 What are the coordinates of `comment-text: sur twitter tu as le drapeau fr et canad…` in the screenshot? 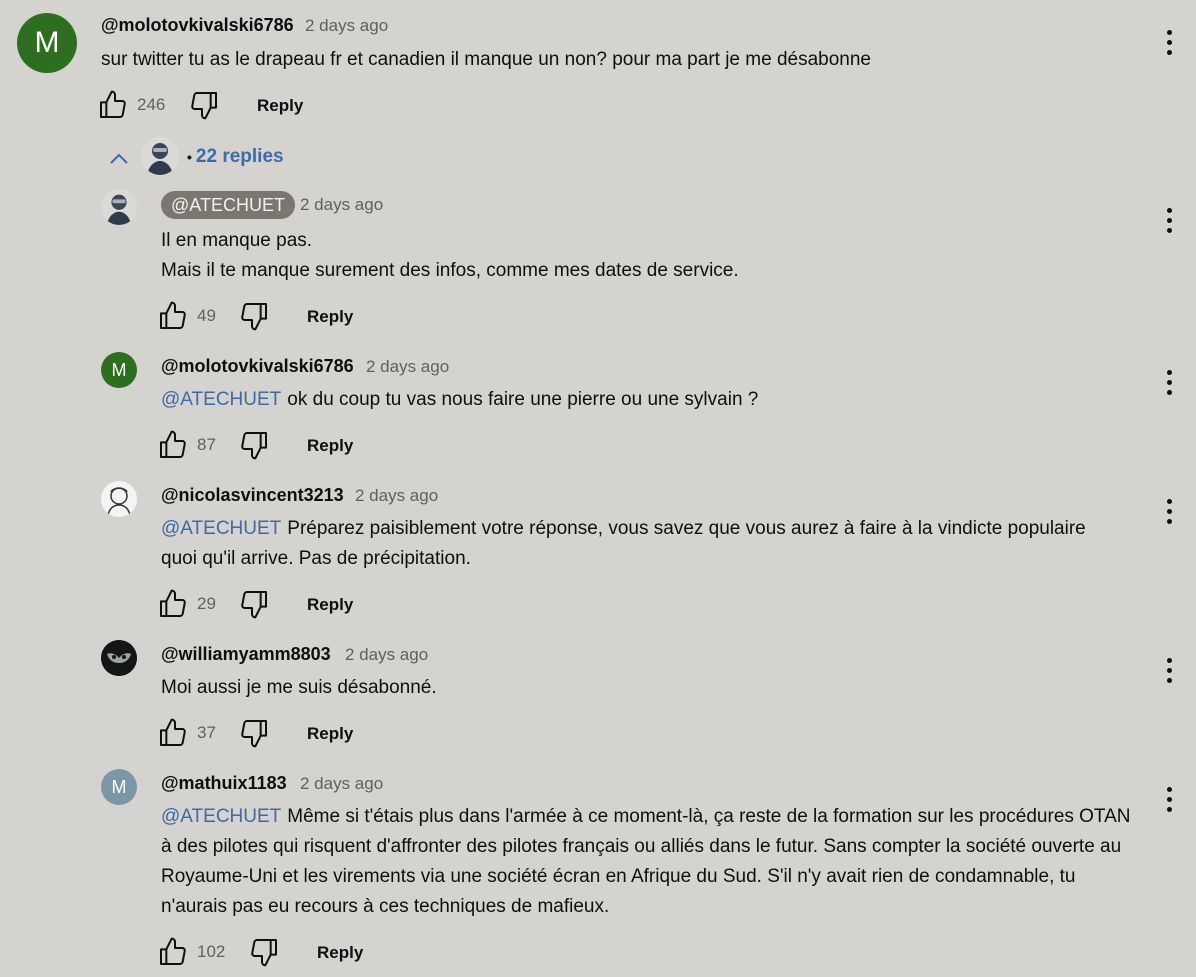 It's located at (486, 59).